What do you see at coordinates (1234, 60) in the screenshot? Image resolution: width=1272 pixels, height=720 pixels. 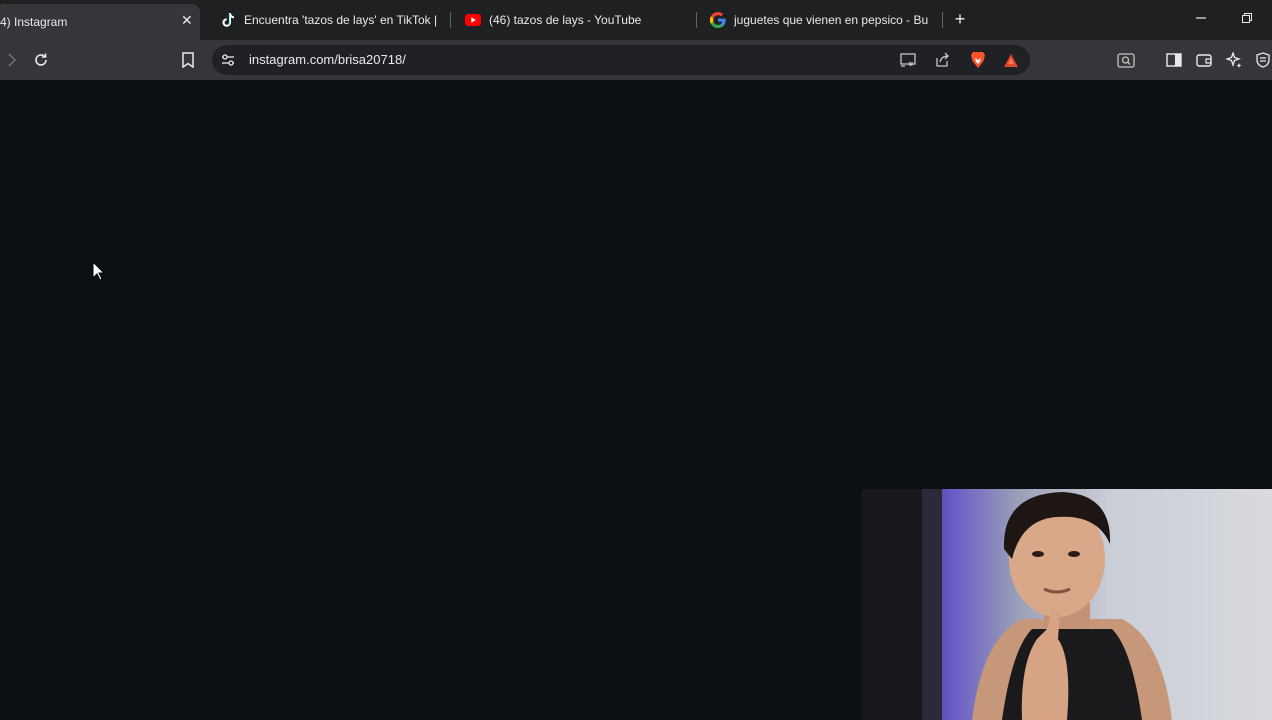 I see `leo-ai-icon` at bounding box center [1234, 60].